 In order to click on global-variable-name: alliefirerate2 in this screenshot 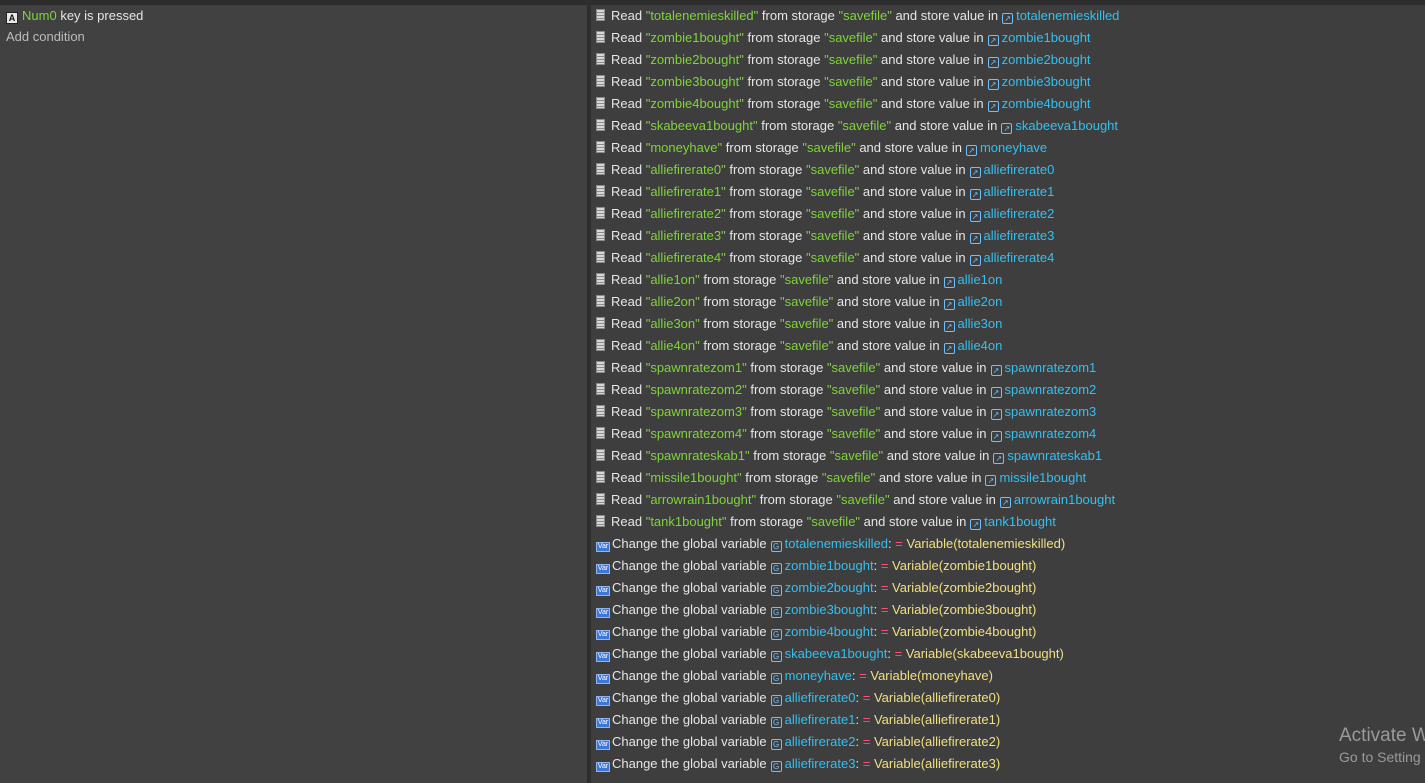, I will do `click(820, 741)`.